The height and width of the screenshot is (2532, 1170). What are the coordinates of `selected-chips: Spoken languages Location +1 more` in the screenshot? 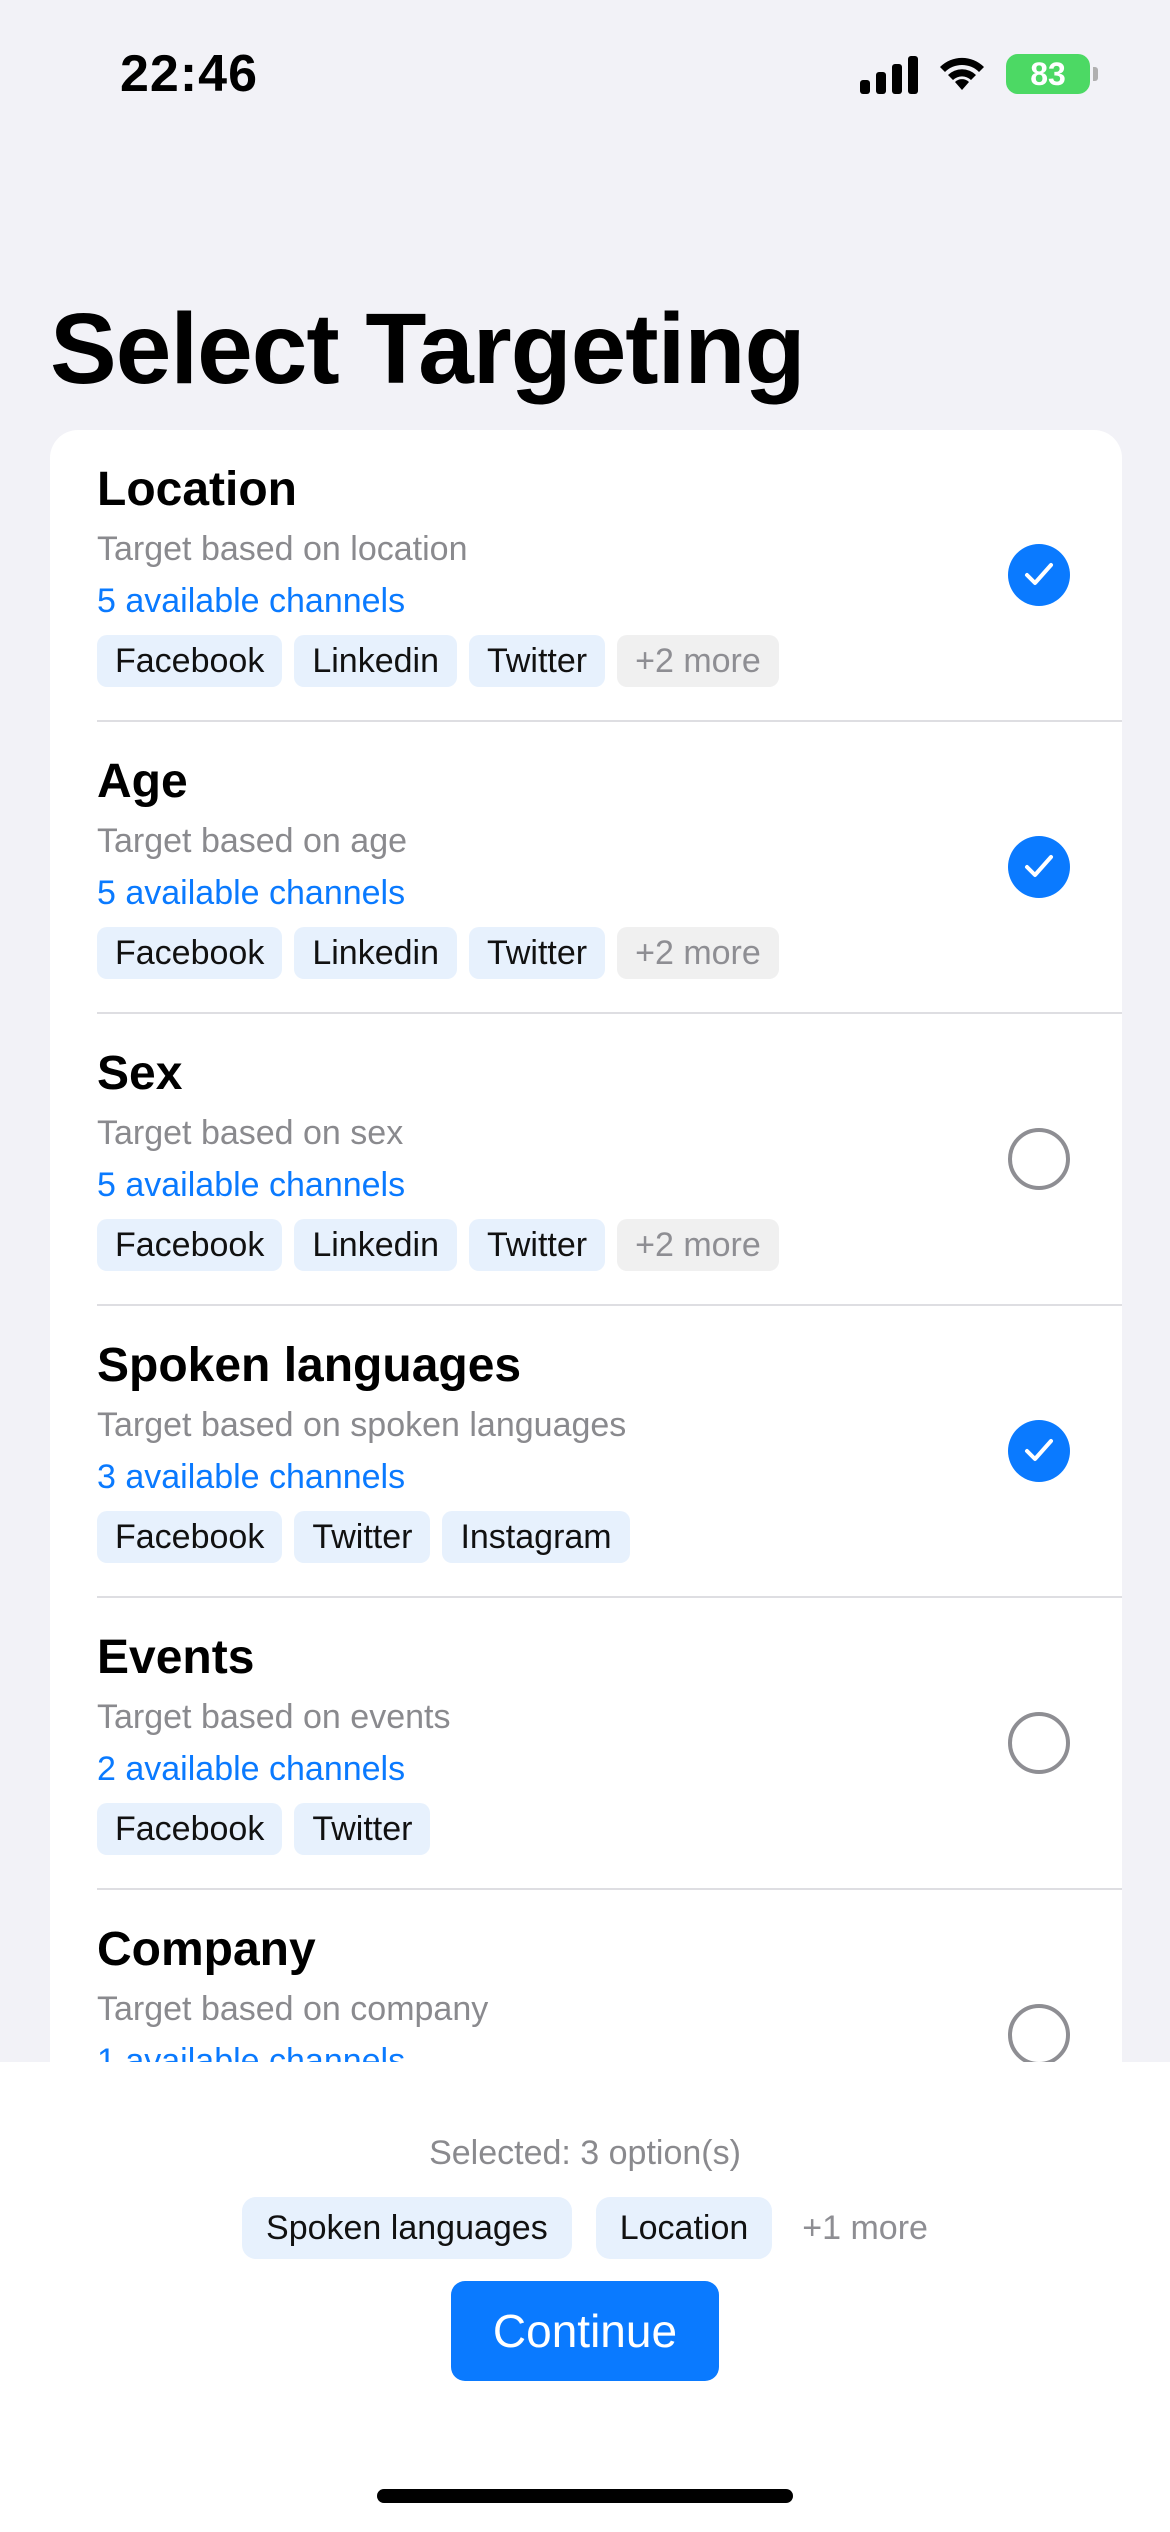 It's located at (585, 2228).